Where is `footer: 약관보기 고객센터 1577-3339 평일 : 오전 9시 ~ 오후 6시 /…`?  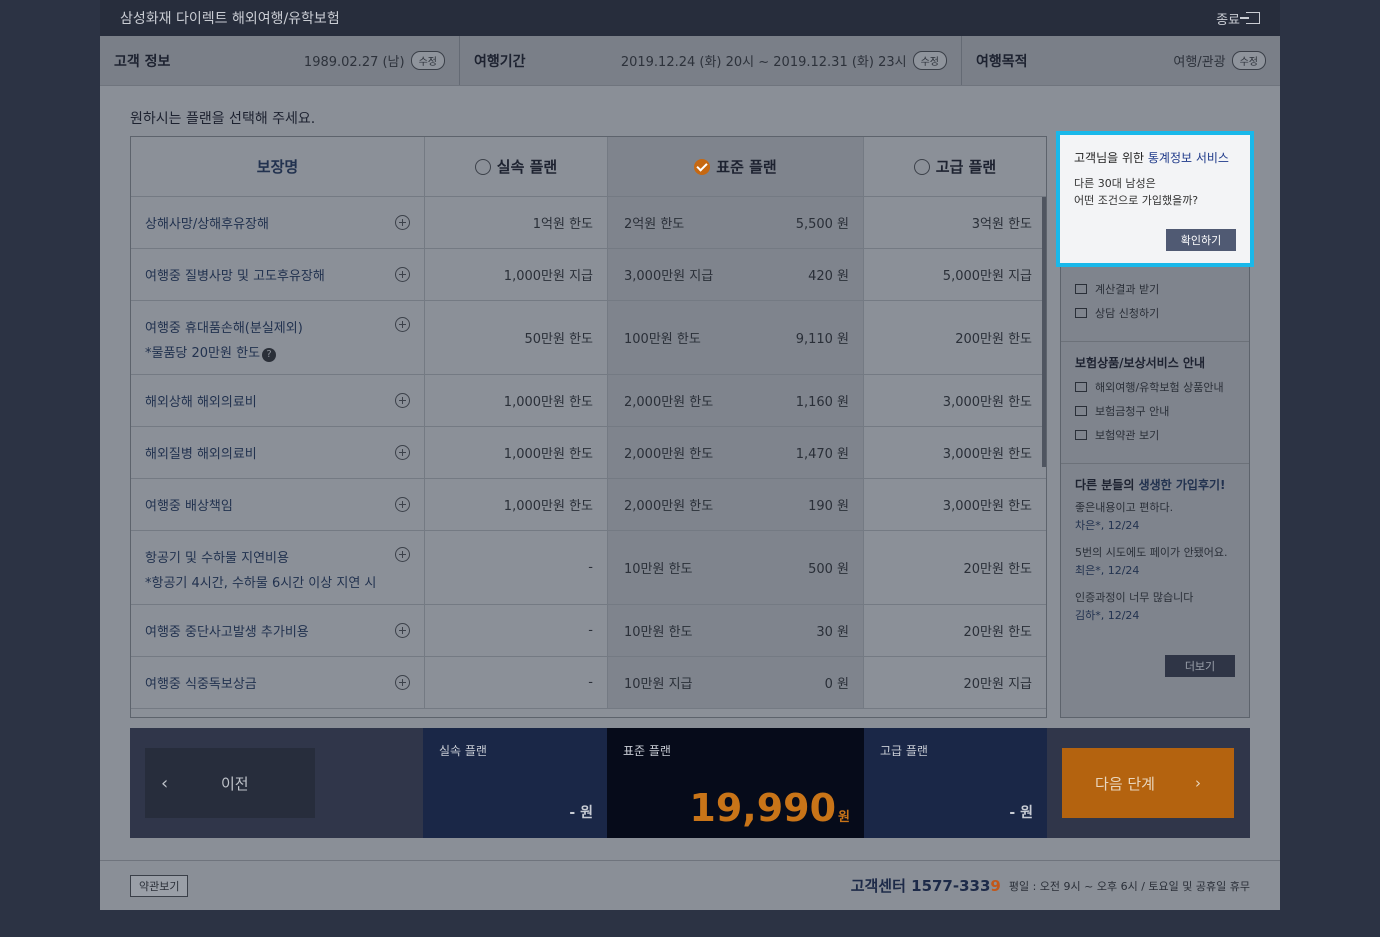 footer: 약관보기 고객센터 1577-3339 평일 : 오전 9시 ~ 오후 6시 /… is located at coordinates (690, 885).